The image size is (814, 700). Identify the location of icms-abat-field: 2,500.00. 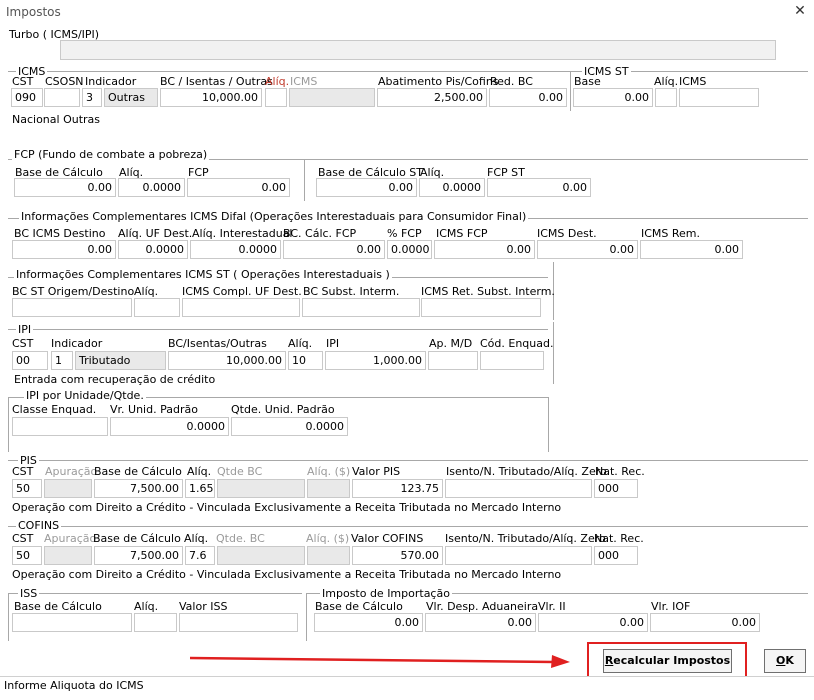
(432, 97).